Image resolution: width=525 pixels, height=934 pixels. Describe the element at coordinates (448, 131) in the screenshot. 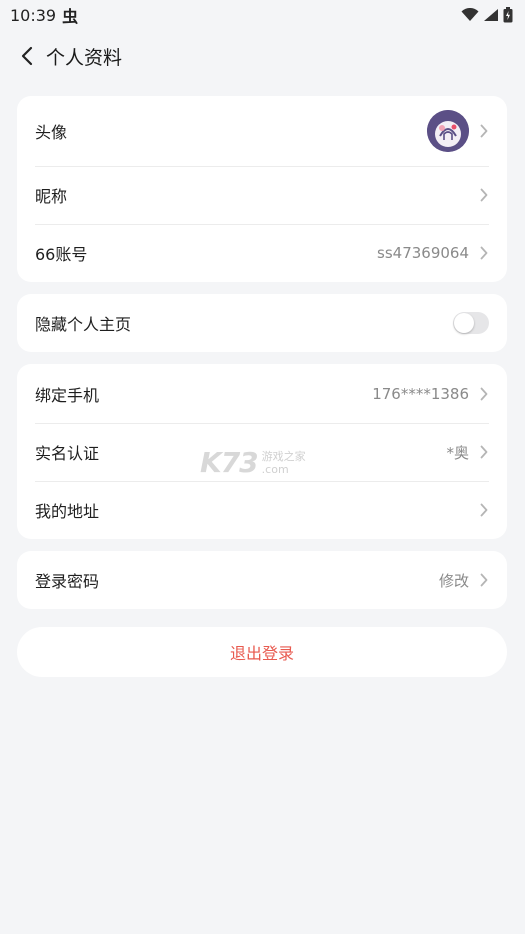

I see `avatar` at that location.